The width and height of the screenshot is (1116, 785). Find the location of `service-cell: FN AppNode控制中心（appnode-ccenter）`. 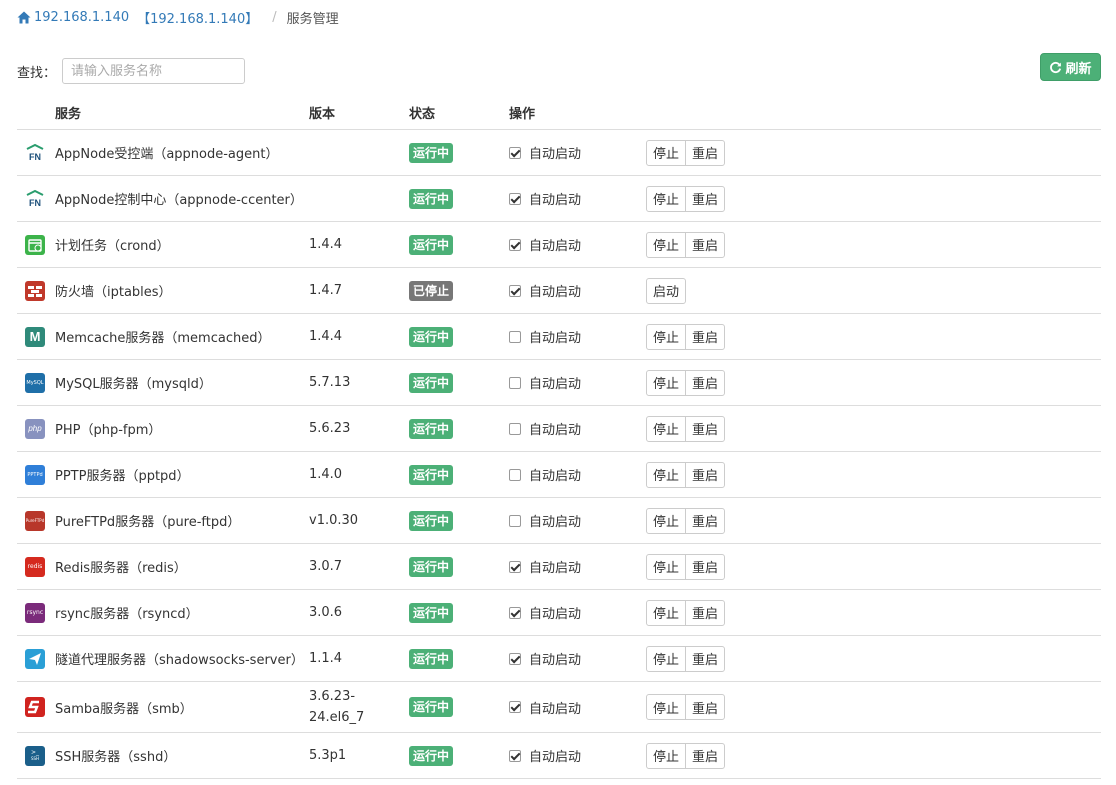

service-cell: FN AppNode控制中心（appnode-ccenter） is located at coordinates (163, 198).